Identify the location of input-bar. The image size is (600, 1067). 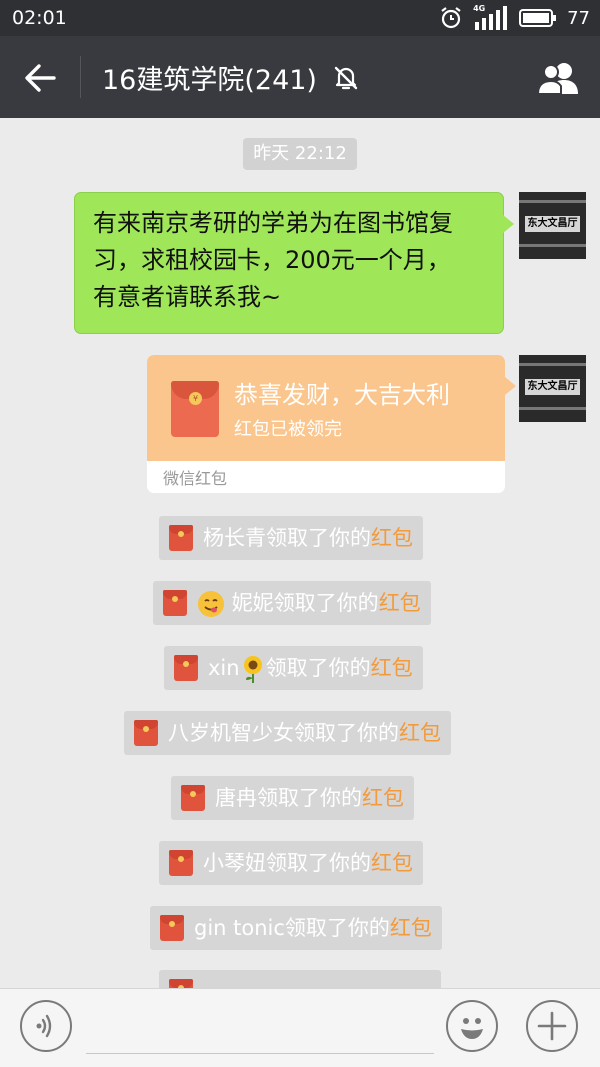
(300, 1027).